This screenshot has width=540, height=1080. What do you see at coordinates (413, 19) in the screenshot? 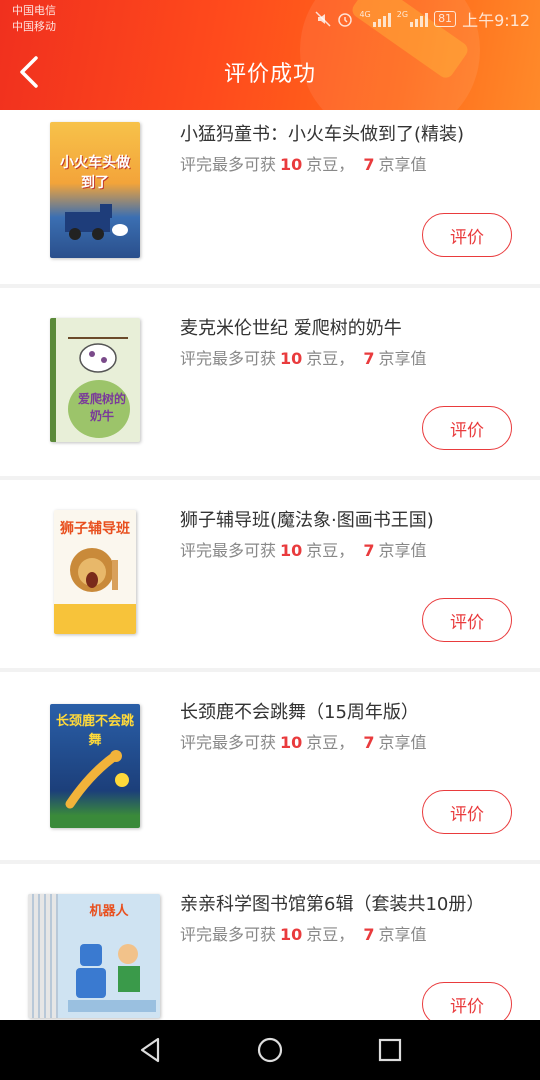
I see `signal-2-icon: 2G` at bounding box center [413, 19].